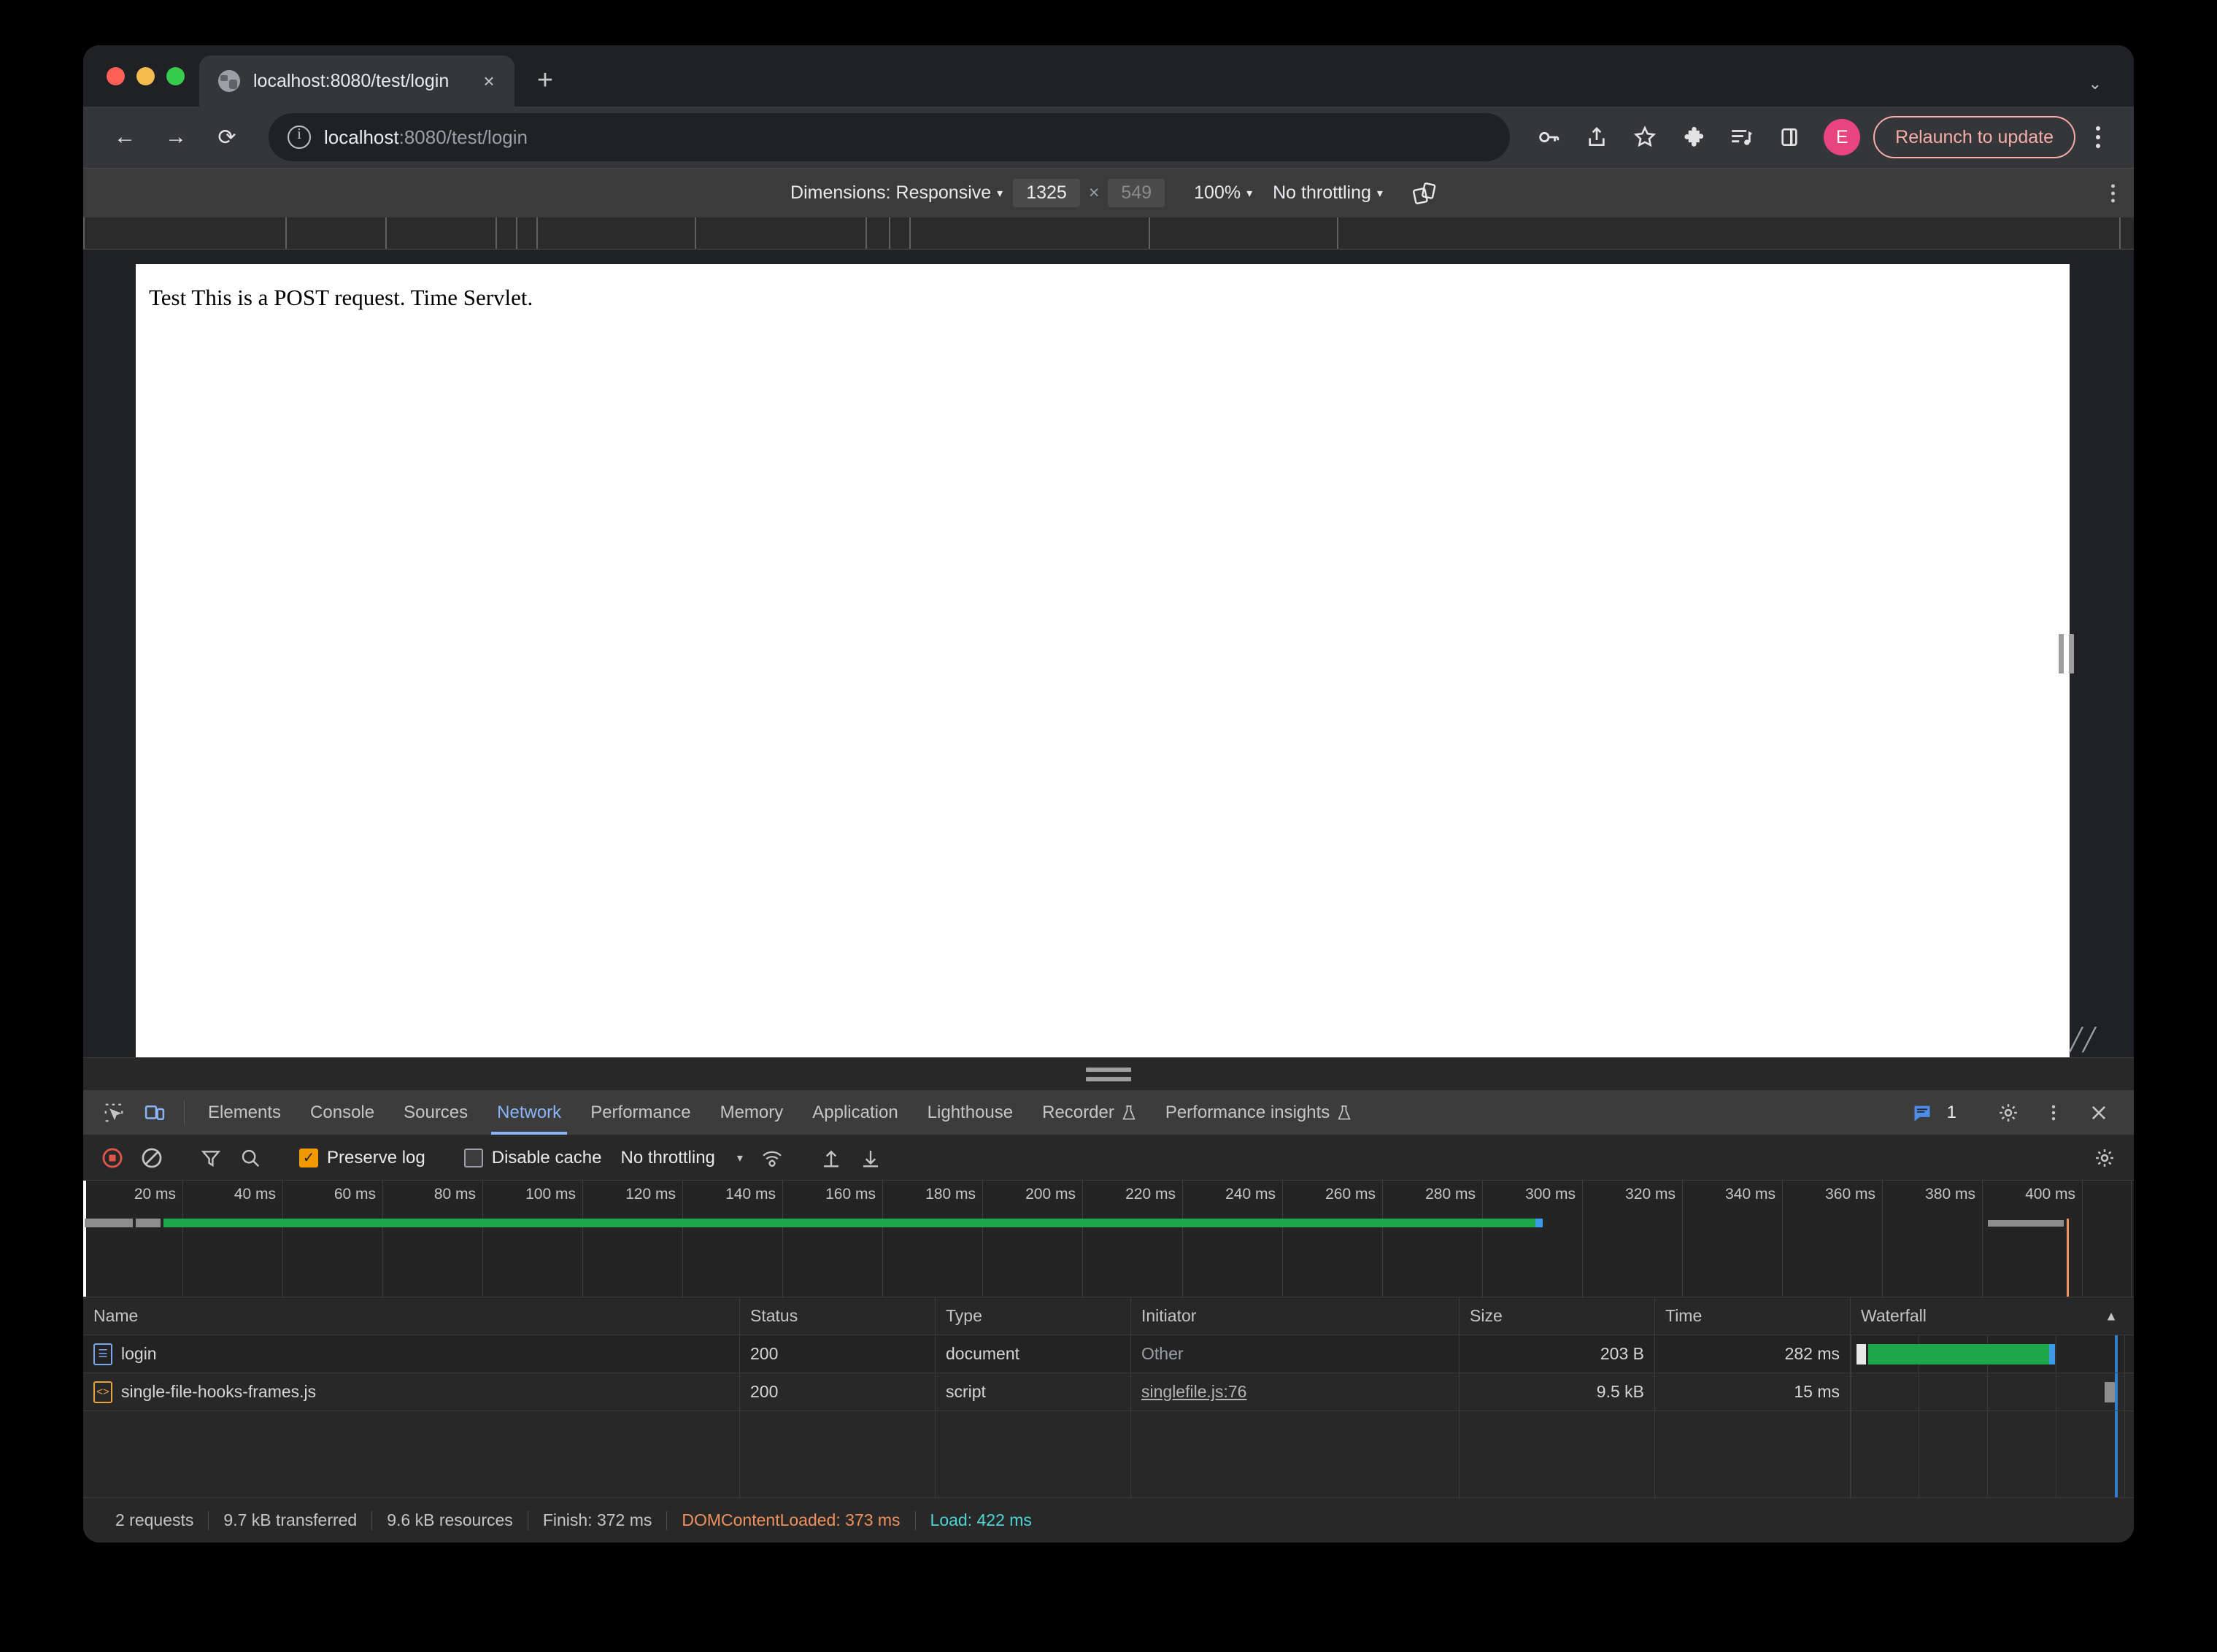 Image resolution: width=2217 pixels, height=1652 pixels. What do you see at coordinates (2095, 83) in the screenshot?
I see `chevron-down-icon: ⌄` at bounding box center [2095, 83].